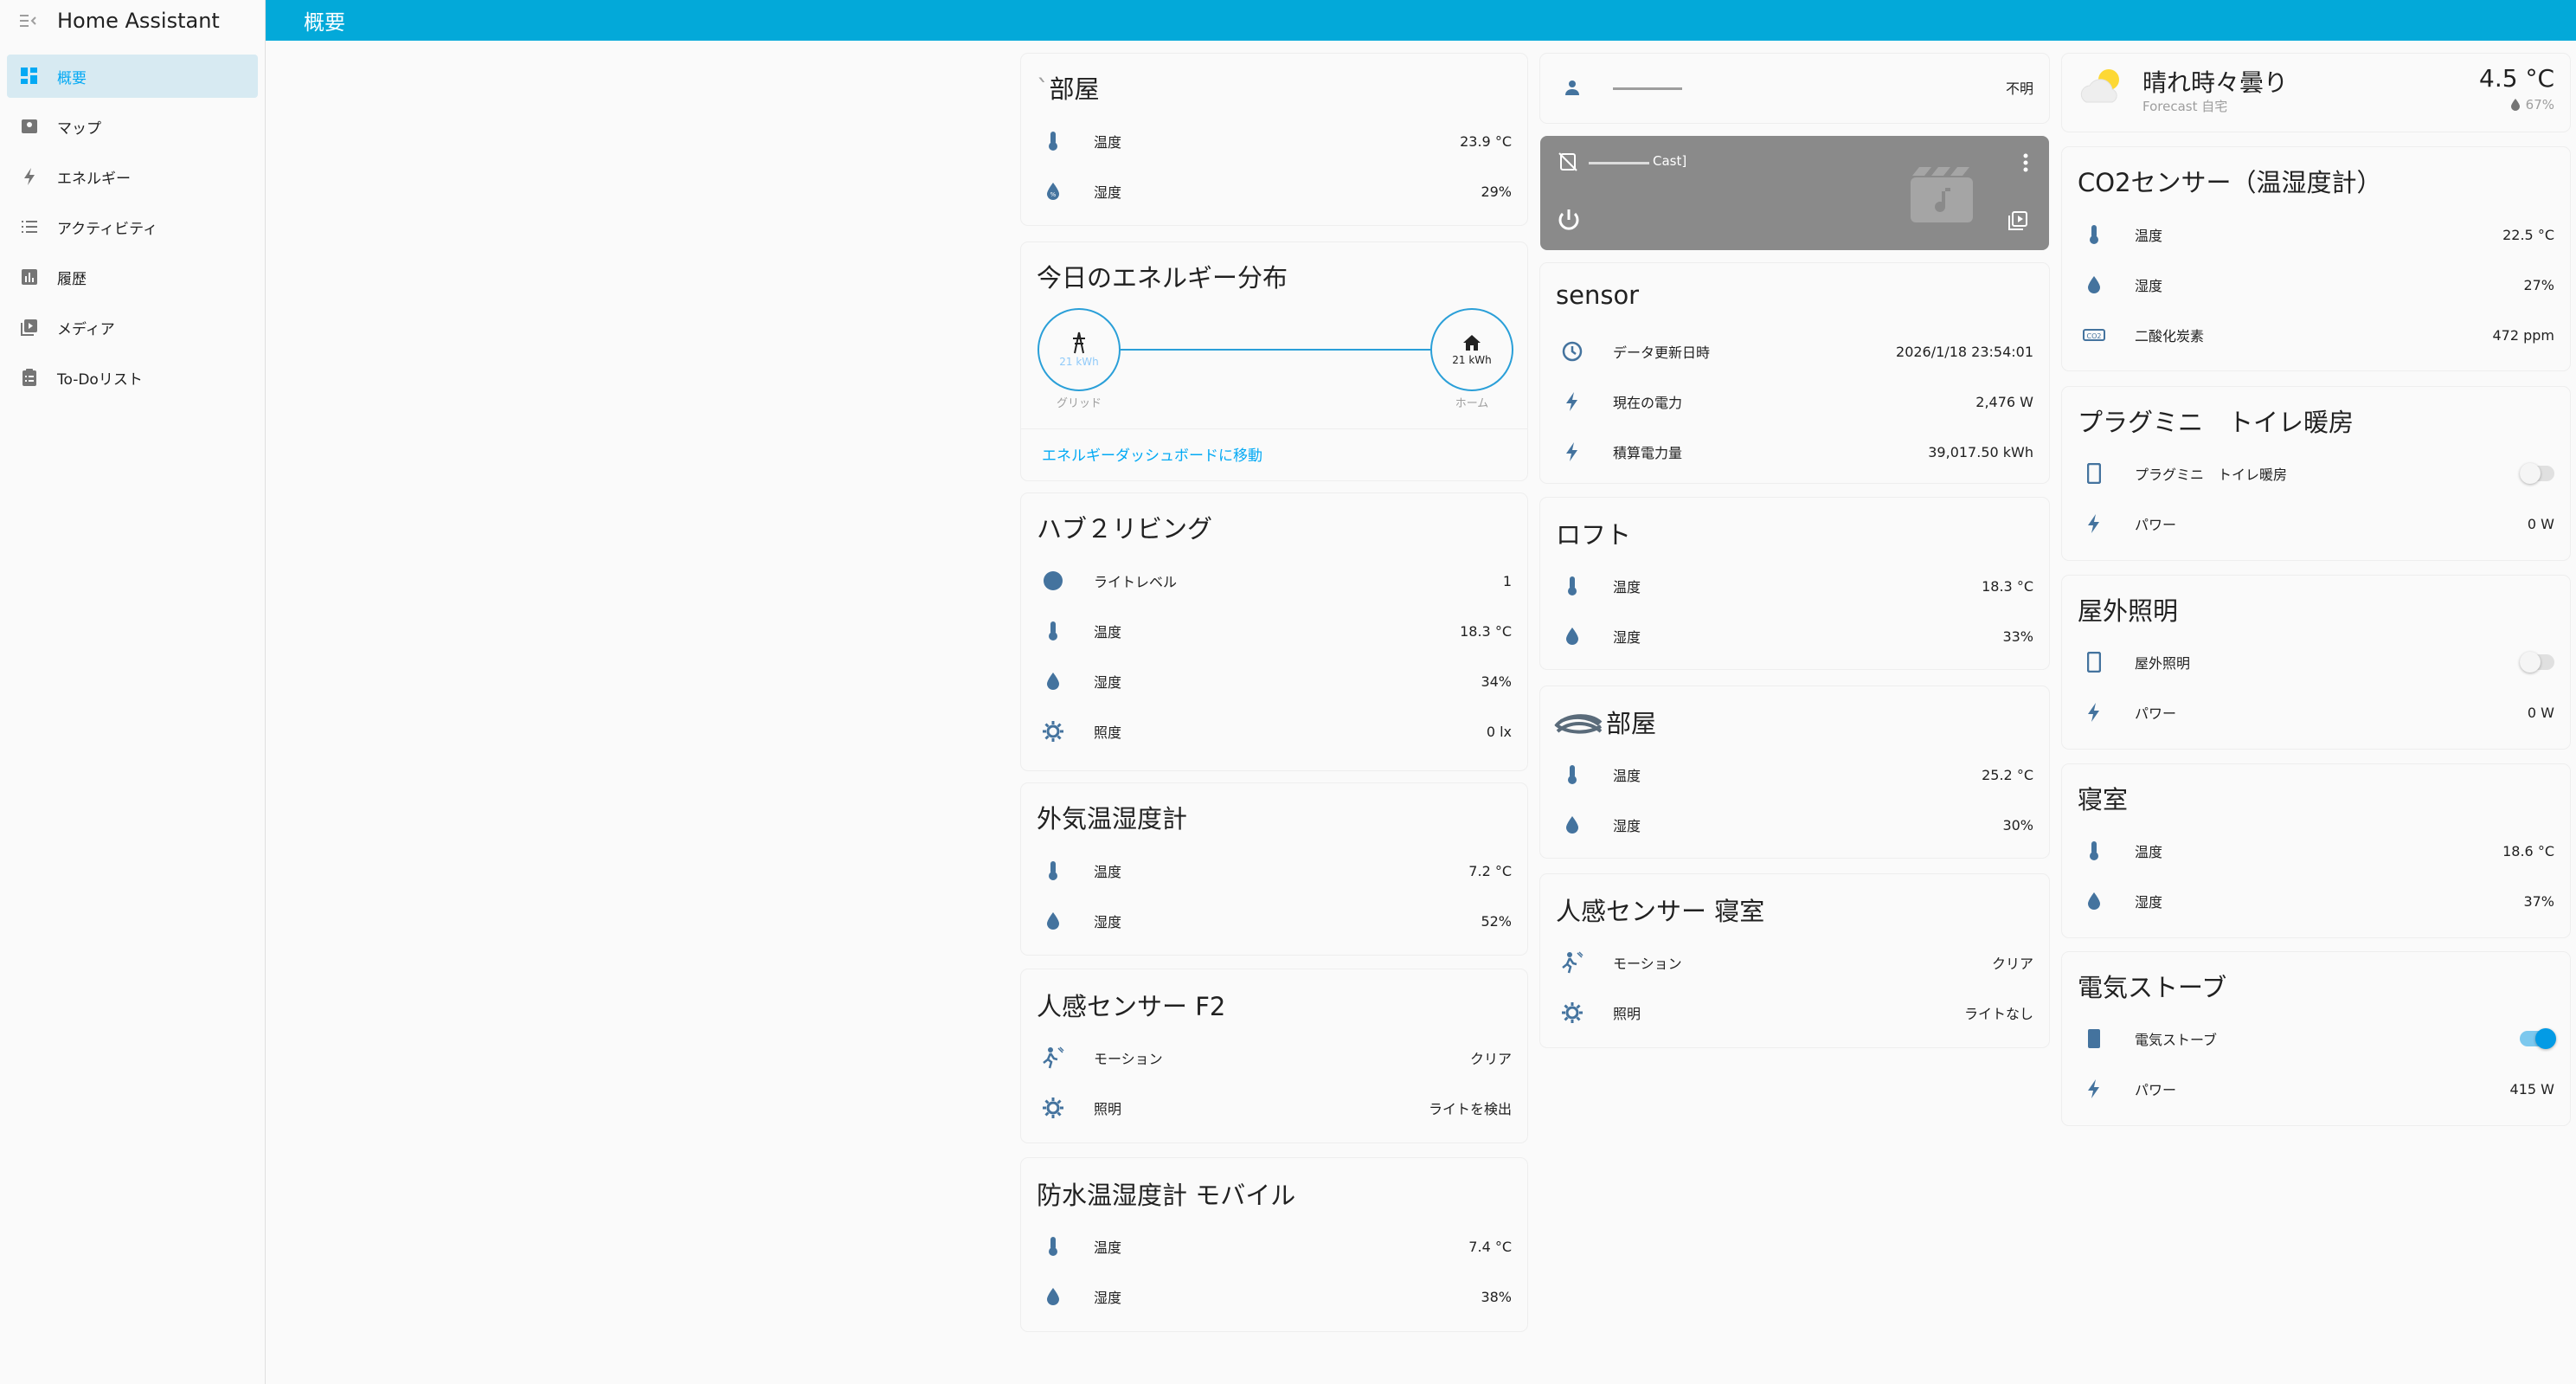  I want to click on entity-row: 積算電力量 39,017.50 kWh, so click(1795, 452).